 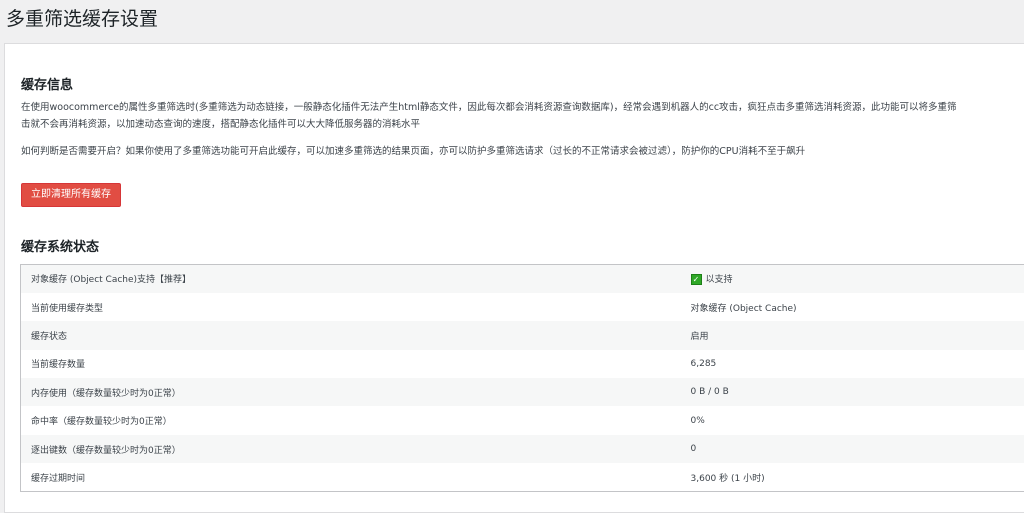 I want to click on row-value-text: 0 B / 0 B, so click(x=710, y=392).